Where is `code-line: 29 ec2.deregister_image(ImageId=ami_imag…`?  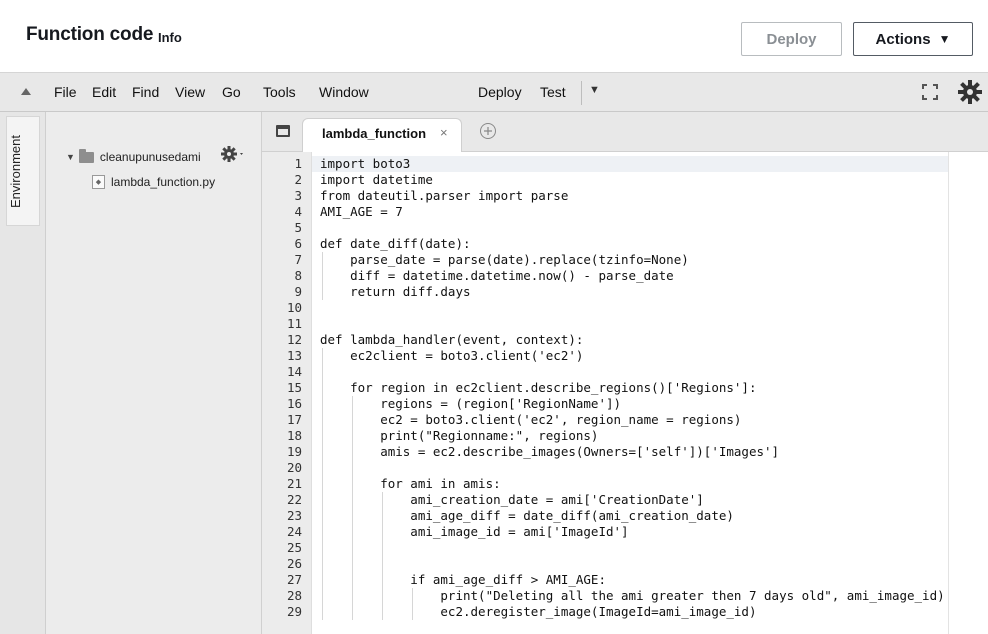
code-line: 29 ec2.deregister_image(ImageId=ami_imag… is located at coordinates (494, 612).